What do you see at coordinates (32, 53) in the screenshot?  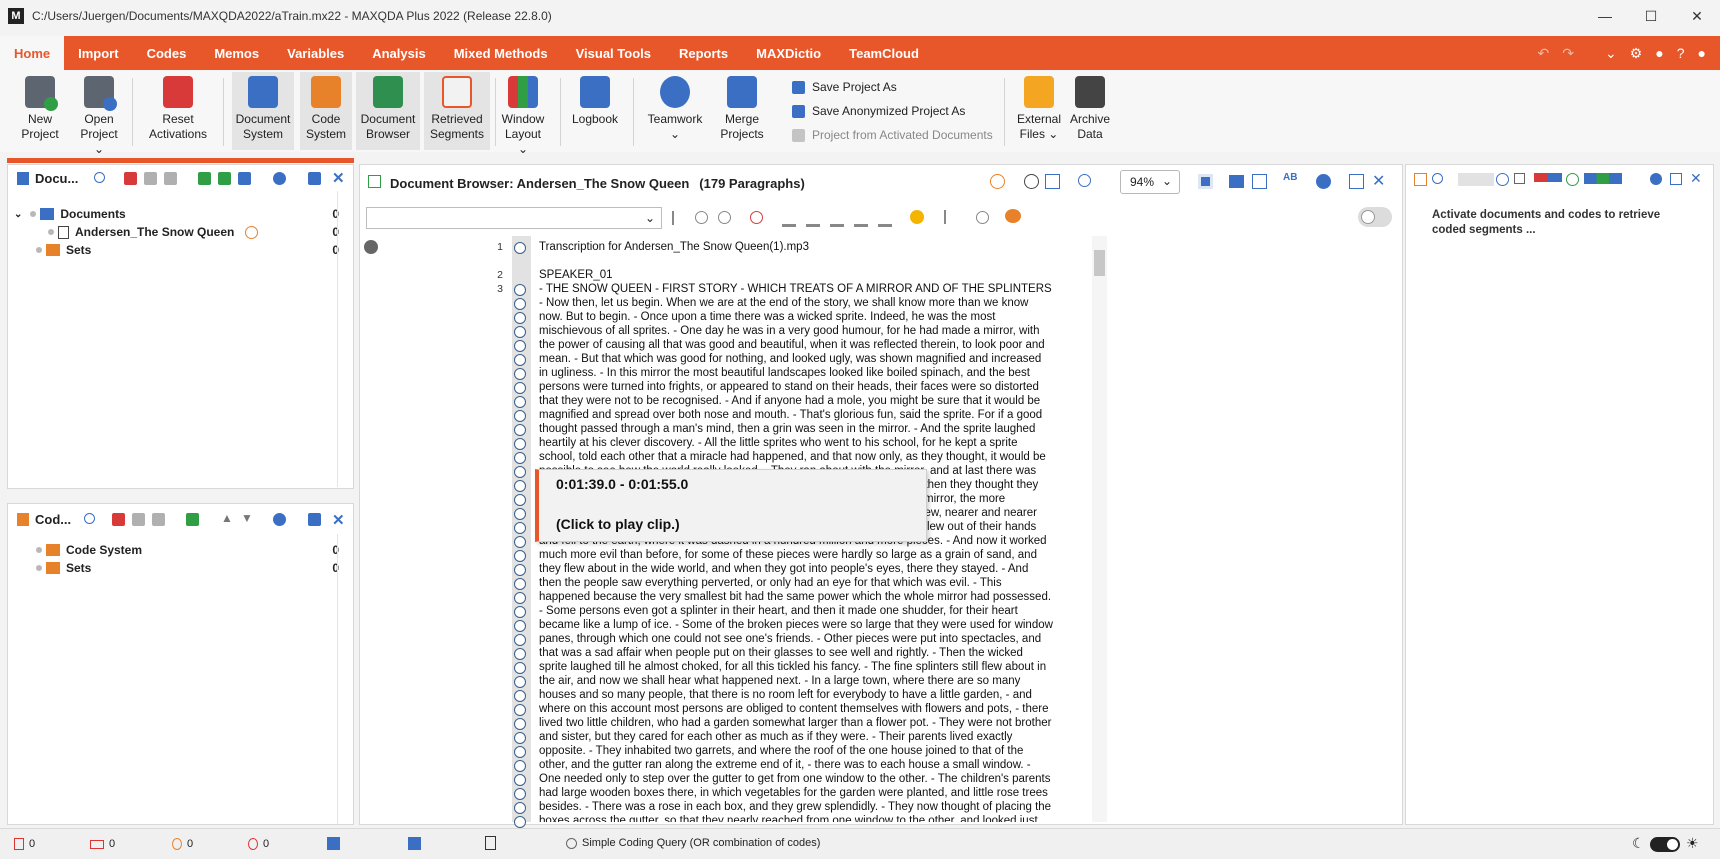 I see `tab-home: Home` at bounding box center [32, 53].